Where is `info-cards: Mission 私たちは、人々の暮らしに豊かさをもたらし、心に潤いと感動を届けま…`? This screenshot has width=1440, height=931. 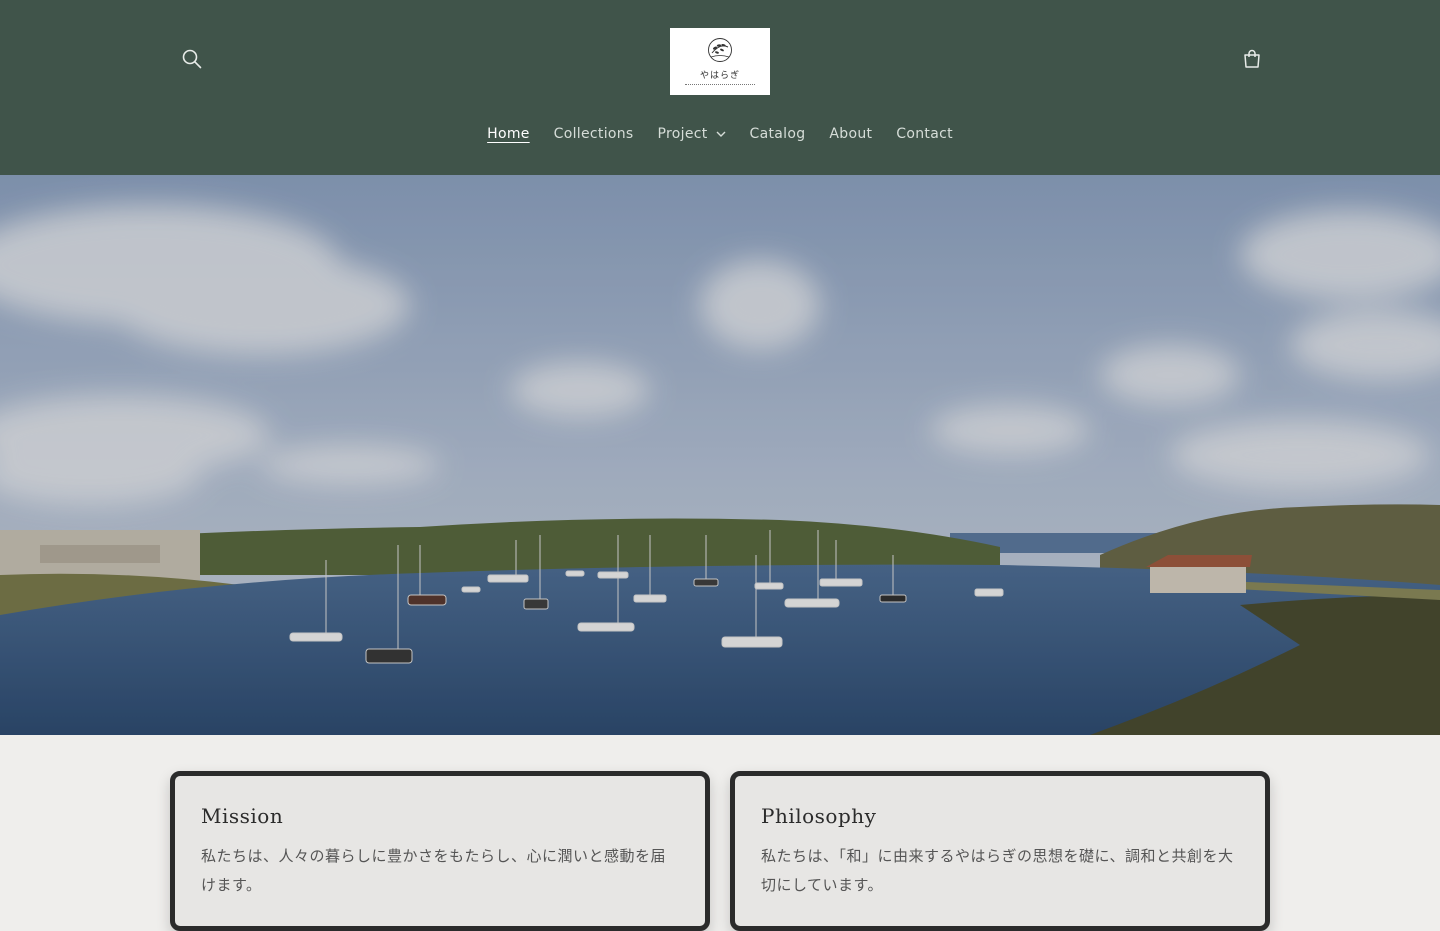
info-cards: Mission 私たちは、人々の暮らしに豊かさをもたらし、心に潤いと感動を届けま… is located at coordinates (720, 851).